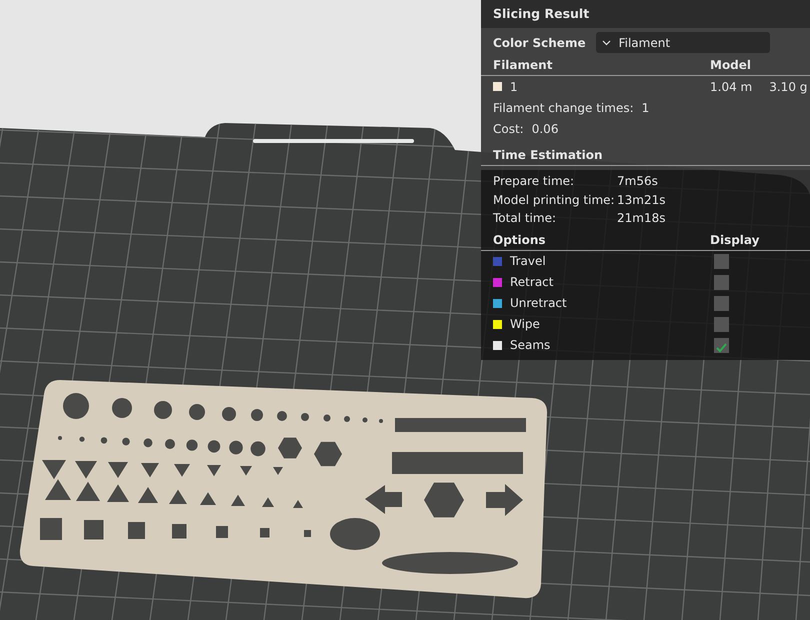  I want to click on column-header: Filament, so click(522, 65).